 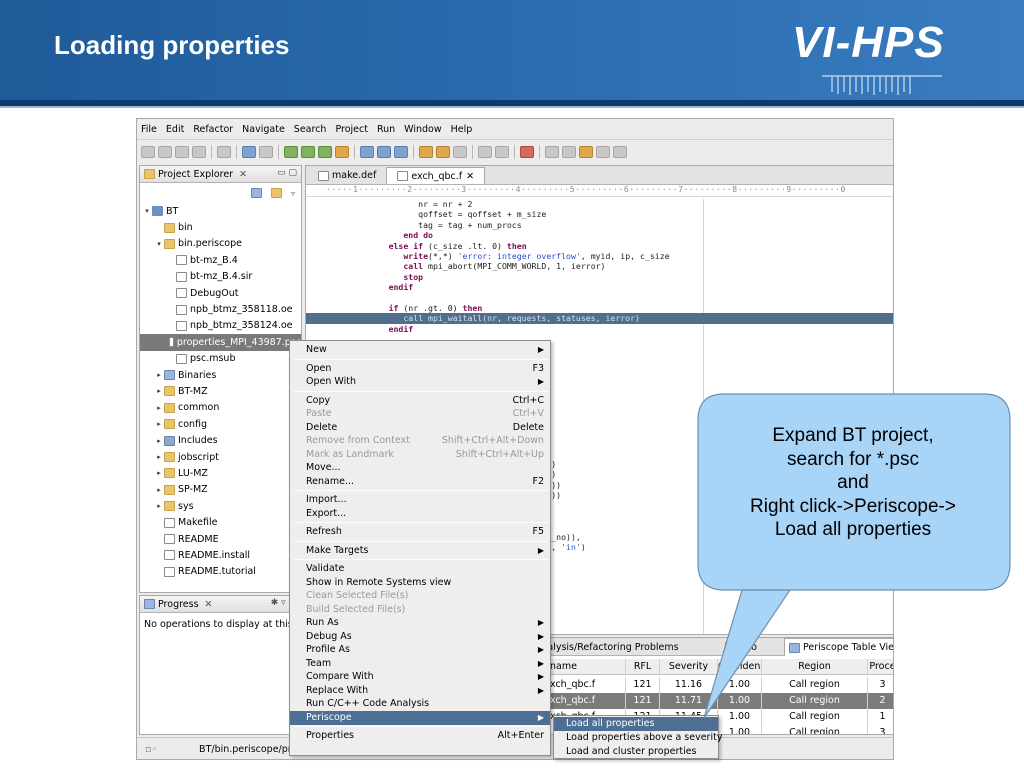 What do you see at coordinates (420, 569) in the screenshot?
I see `menu-item-validate: Validate` at bounding box center [420, 569].